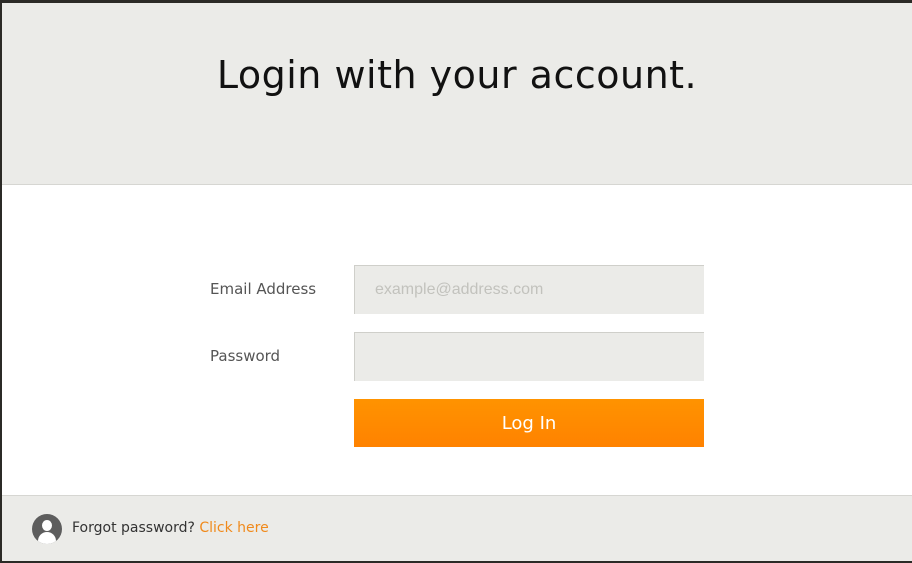  What do you see at coordinates (457, 75) in the screenshot?
I see `page-title: Login with your account.` at bounding box center [457, 75].